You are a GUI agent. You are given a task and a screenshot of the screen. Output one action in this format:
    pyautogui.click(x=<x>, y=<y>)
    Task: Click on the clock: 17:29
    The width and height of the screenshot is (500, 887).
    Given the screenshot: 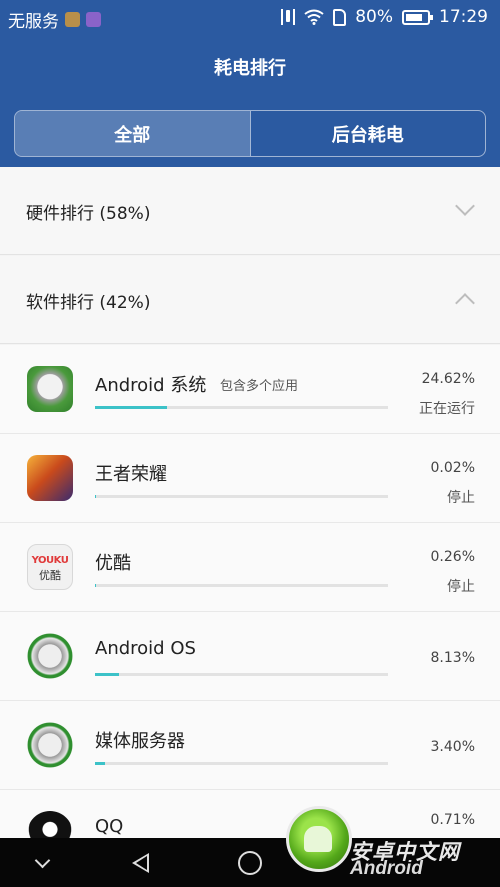 What is the action you would take?
    pyautogui.click(x=463, y=17)
    